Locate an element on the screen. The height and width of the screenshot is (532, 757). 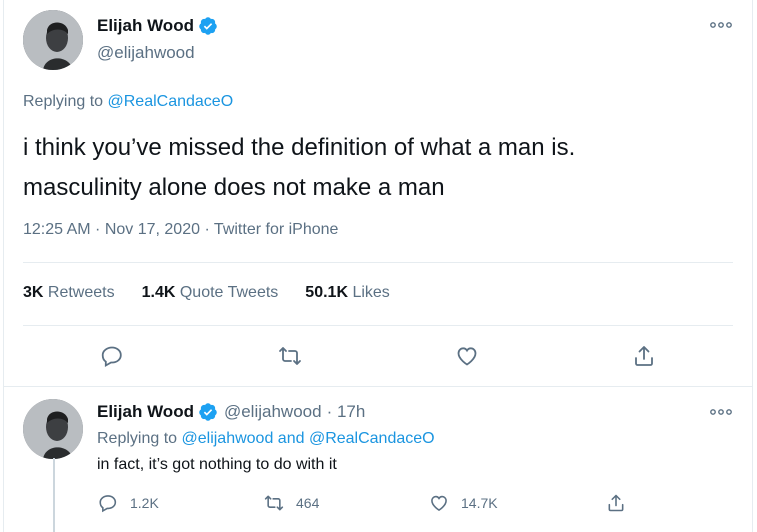
retweets-stat: 3K Retweets is located at coordinates (69, 293).